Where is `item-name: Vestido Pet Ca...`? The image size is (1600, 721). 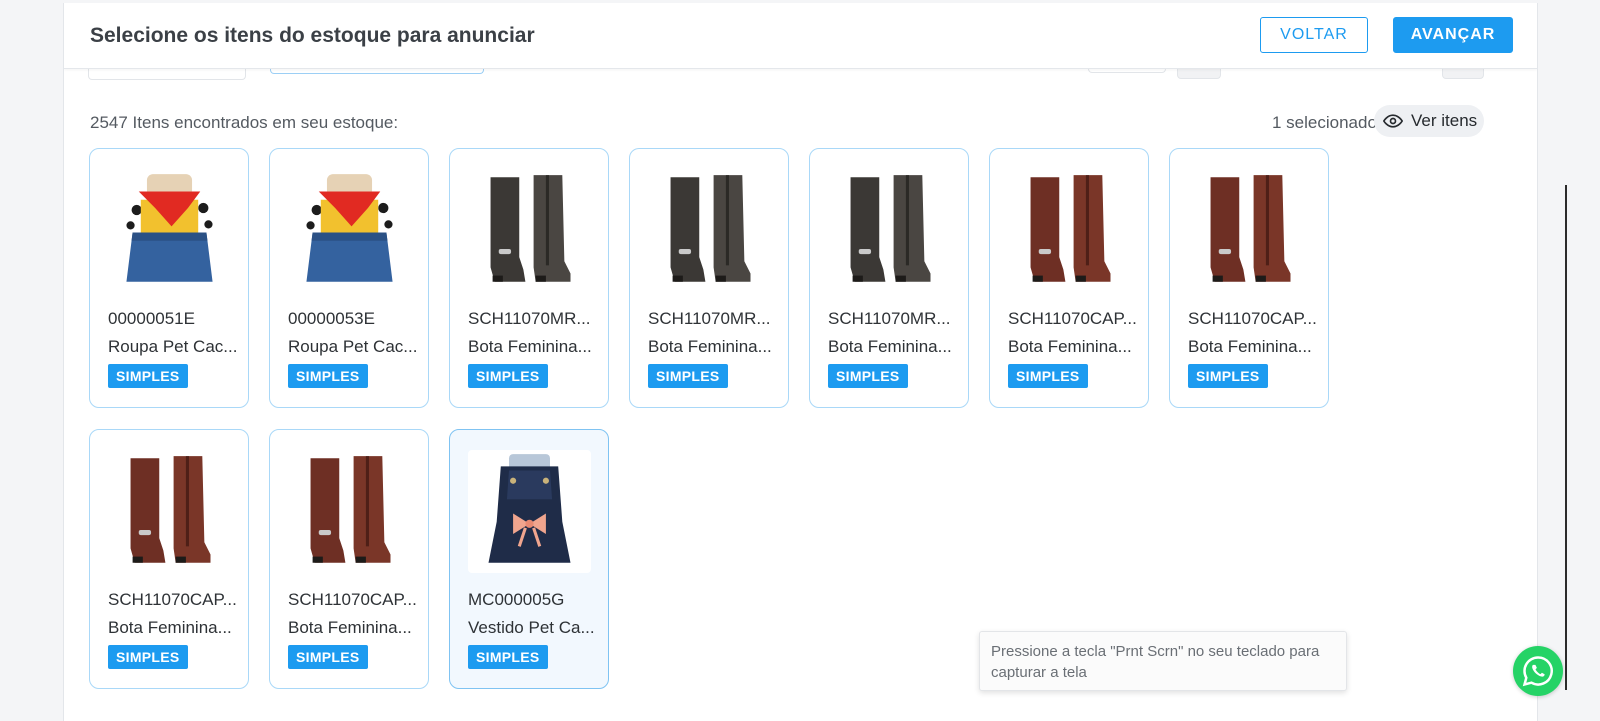 item-name: Vestido Pet Ca... is located at coordinates (531, 627).